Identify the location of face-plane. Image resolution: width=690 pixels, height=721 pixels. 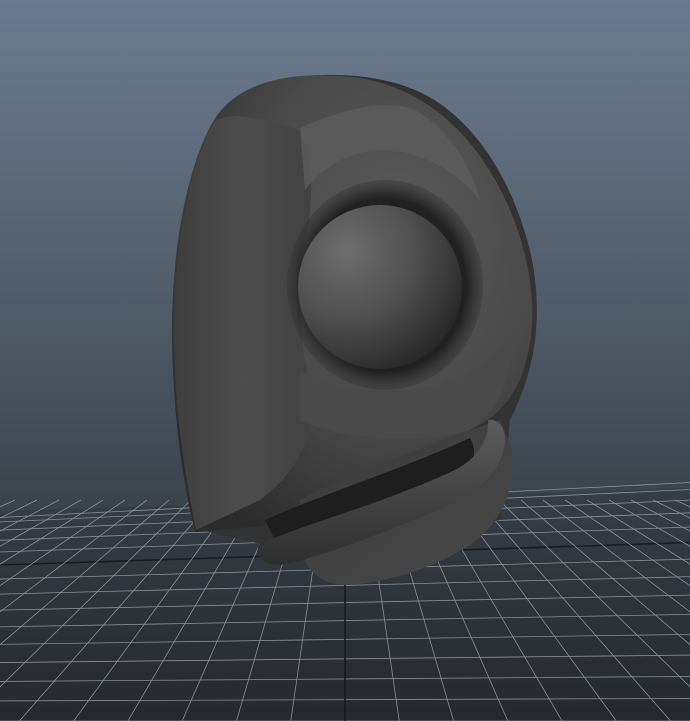
(243, 323).